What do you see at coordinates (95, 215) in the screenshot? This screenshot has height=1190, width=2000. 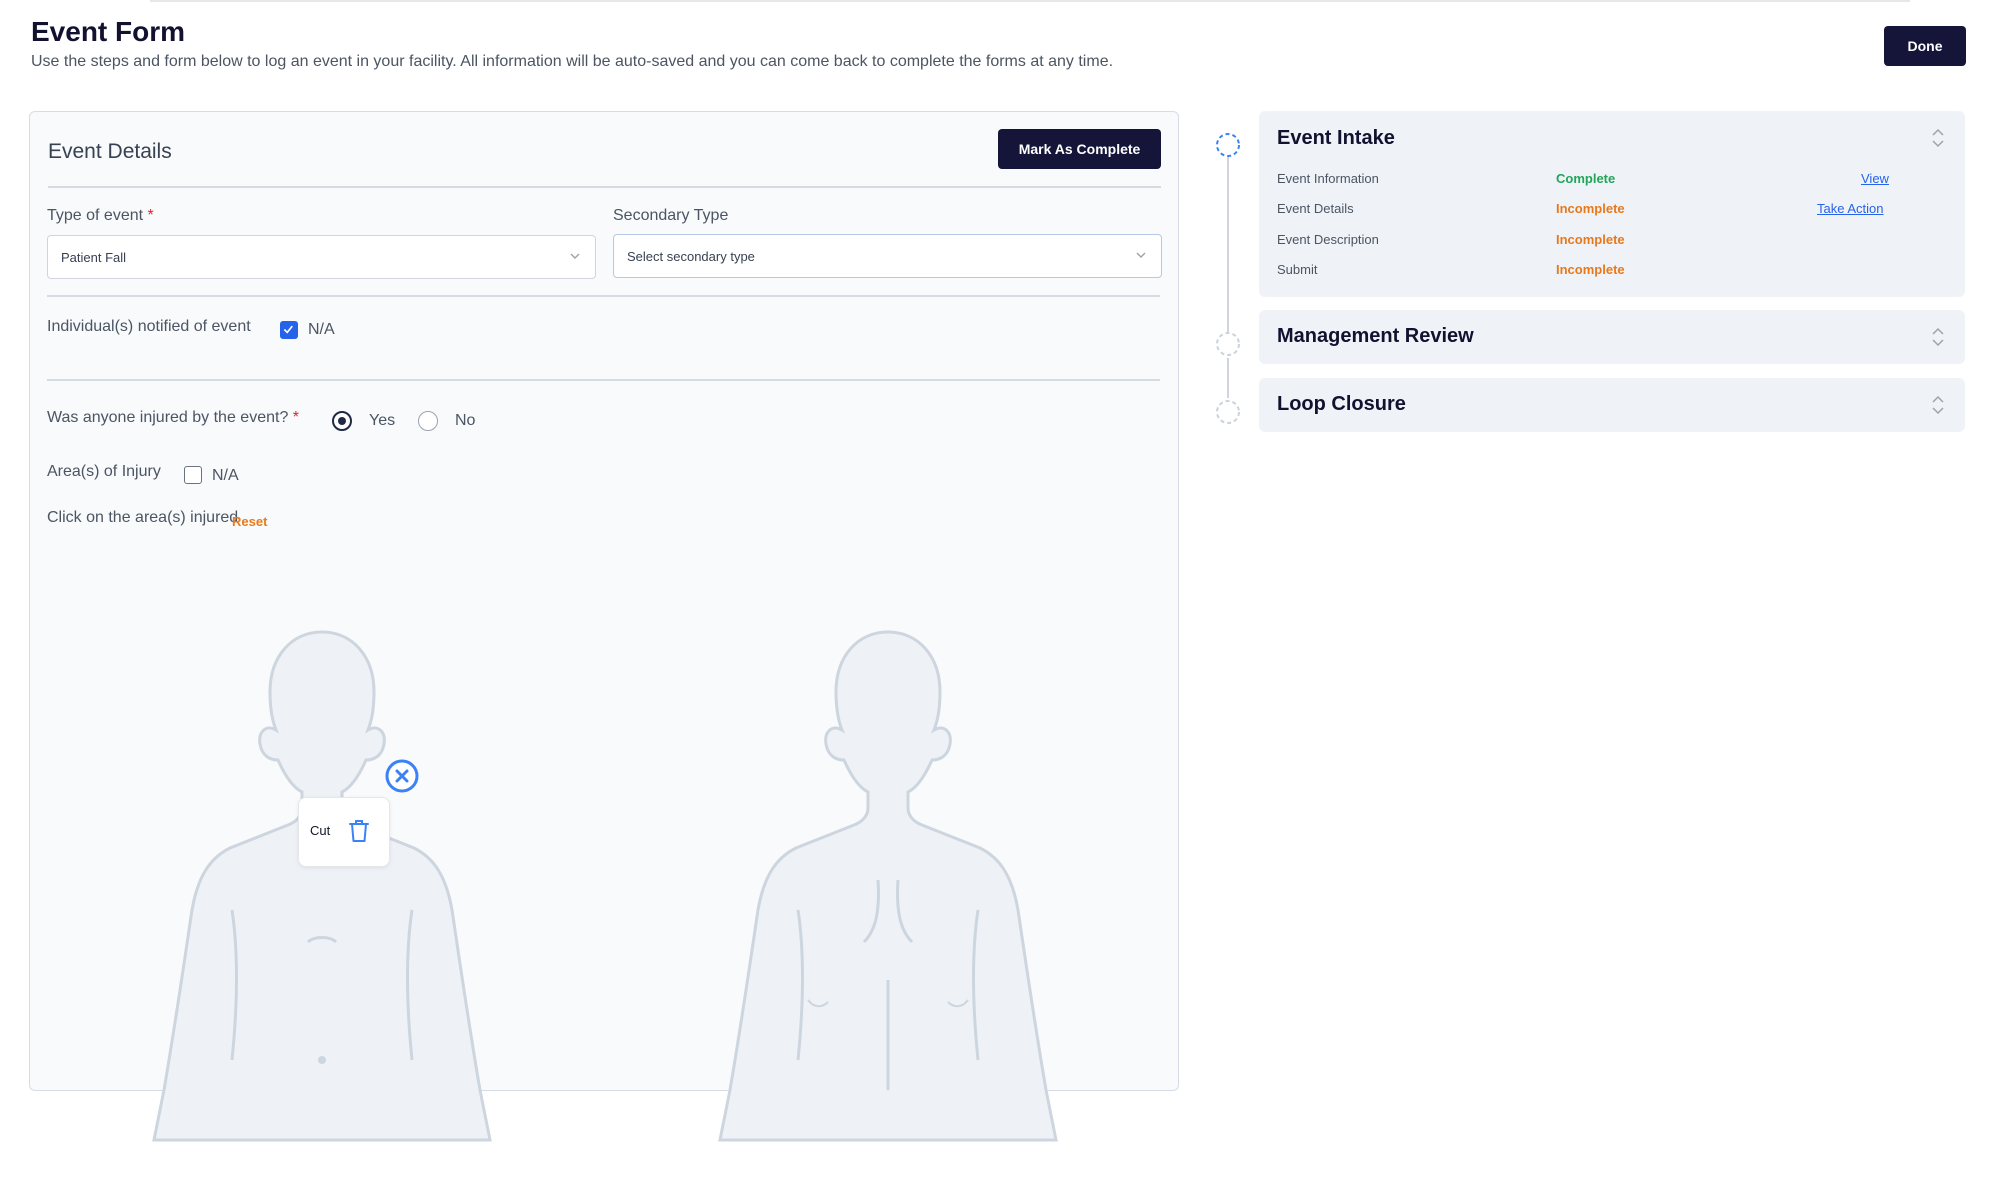 I see `type-label-text: Type of event` at bounding box center [95, 215].